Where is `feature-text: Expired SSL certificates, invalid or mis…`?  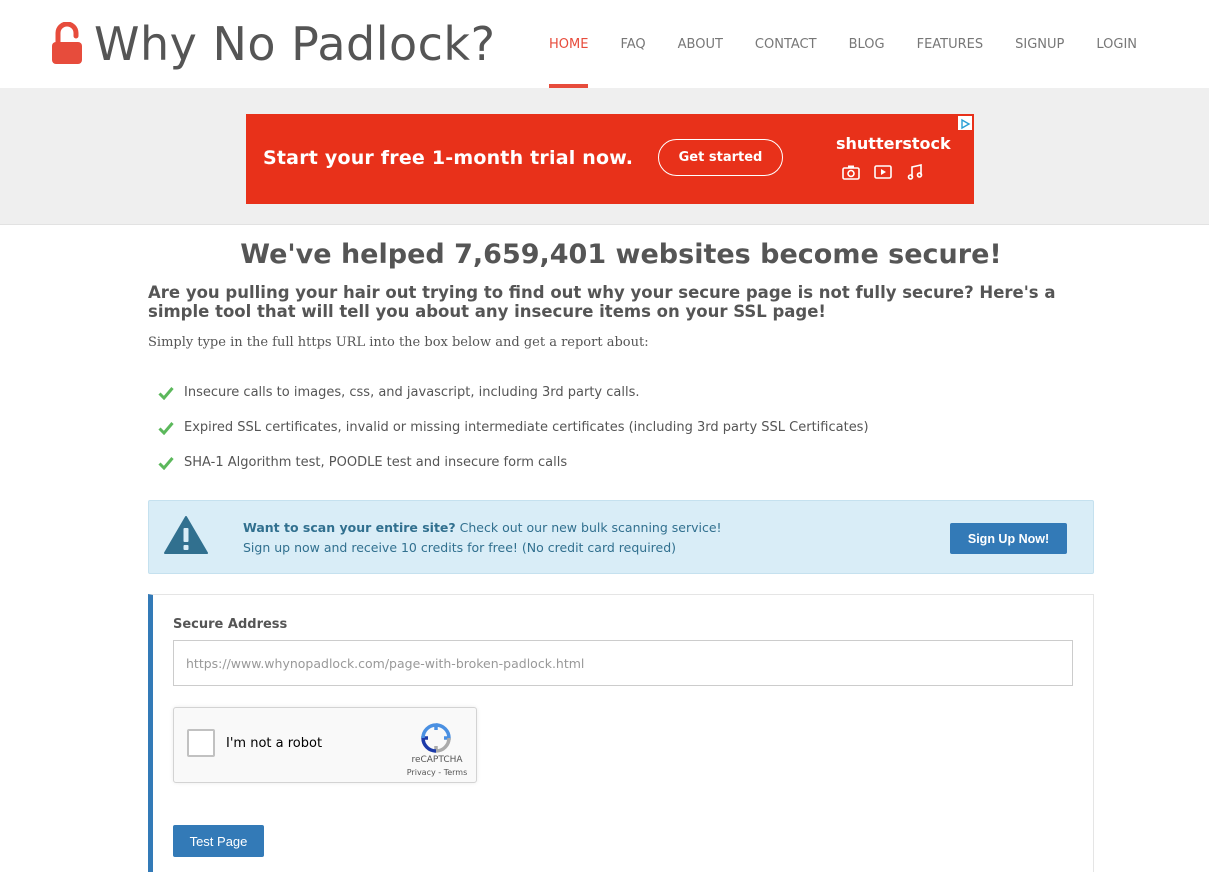 feature-text: Expired SSL certificates, invalid or mis… is located at coordinates (526, 427).